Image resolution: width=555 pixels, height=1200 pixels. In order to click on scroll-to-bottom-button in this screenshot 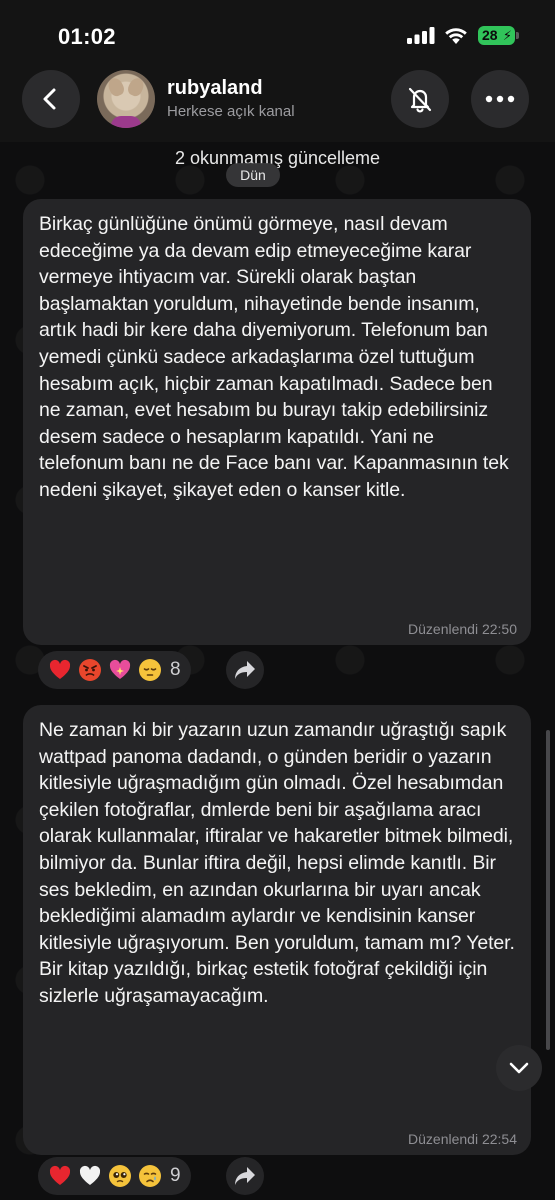, I will do `click(519, 1068)`.